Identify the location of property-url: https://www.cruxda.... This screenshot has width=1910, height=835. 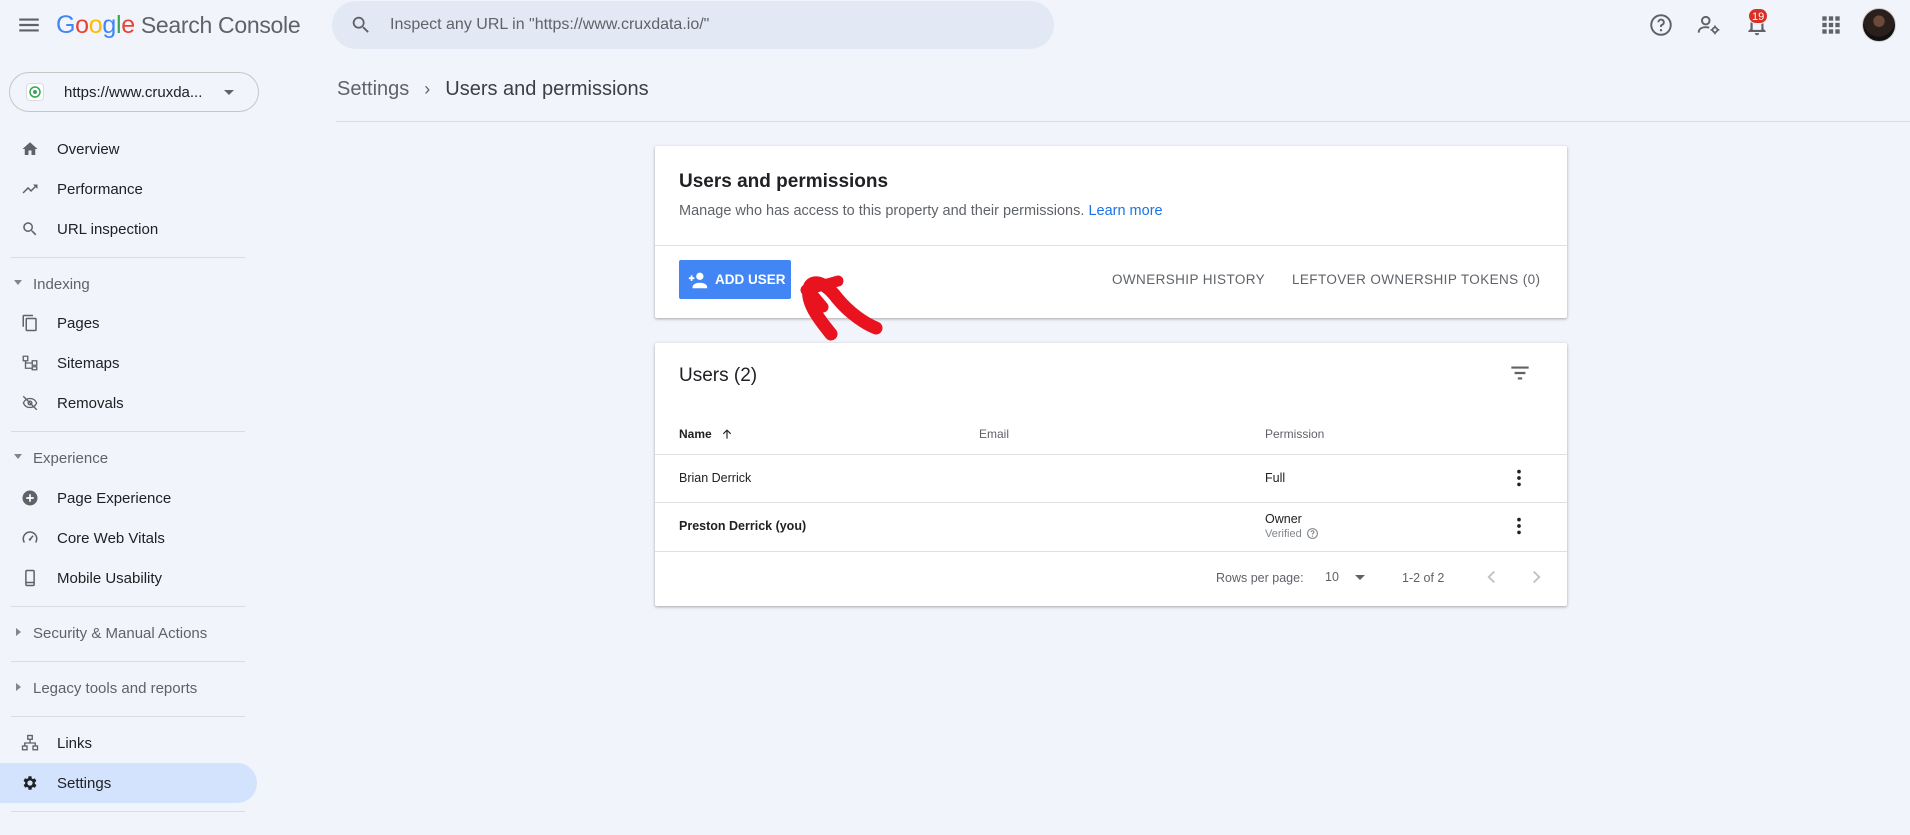
(133, 92).